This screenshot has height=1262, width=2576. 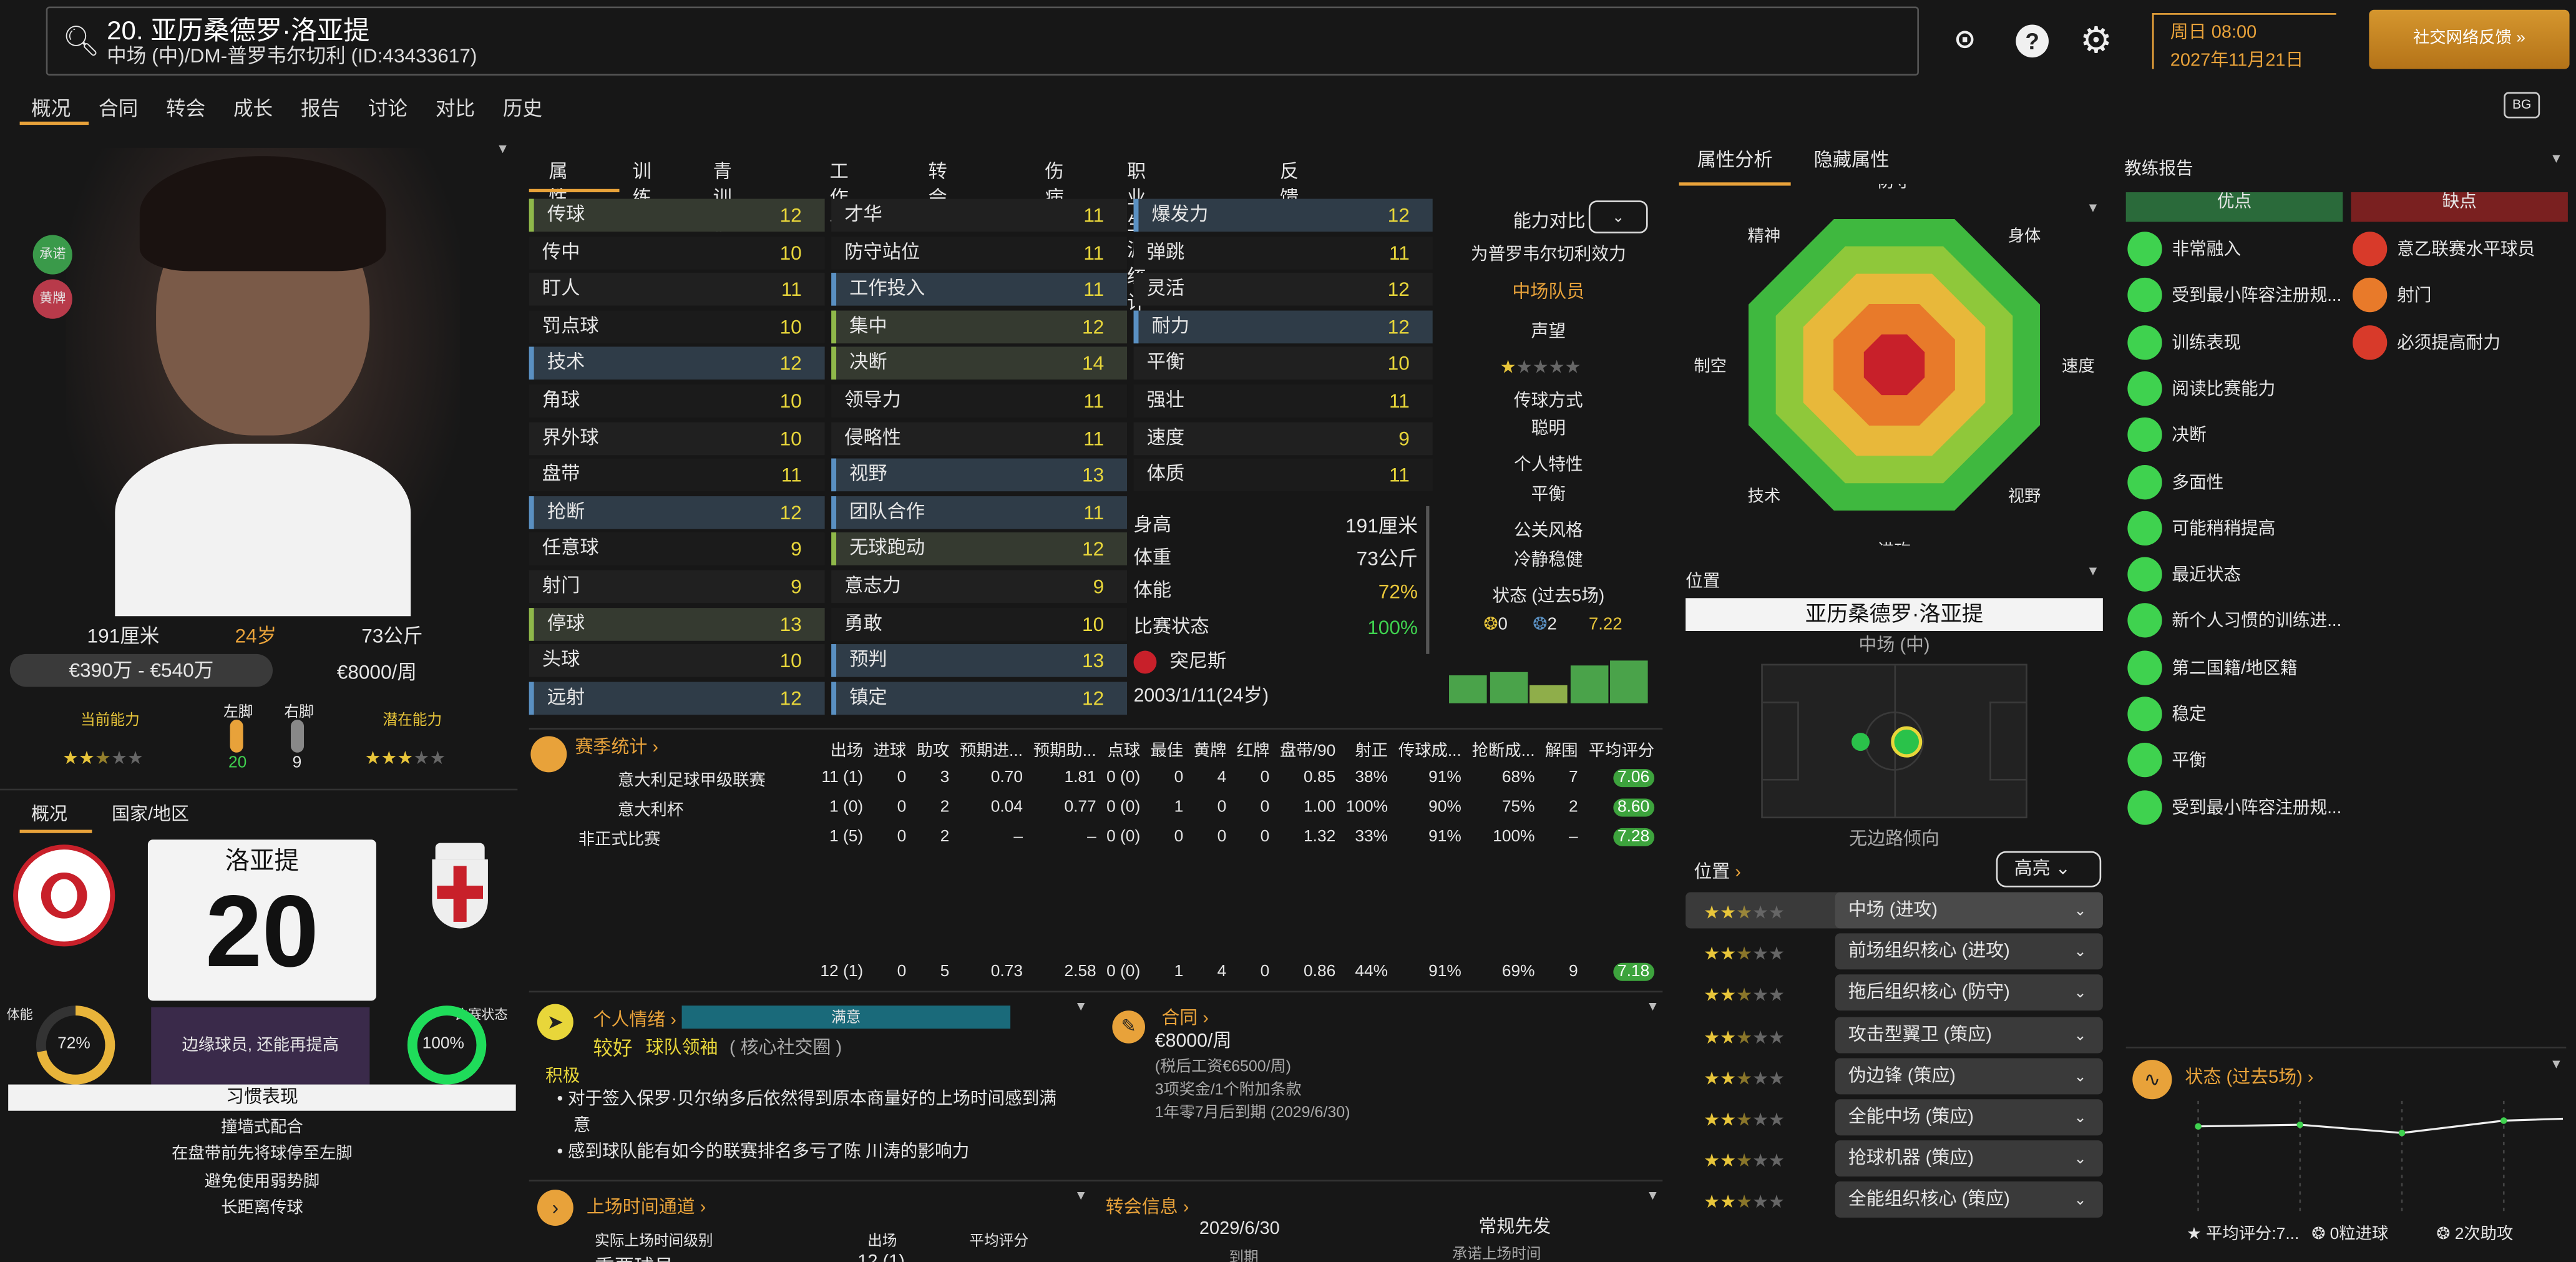 I want to click on pro-item: 非常融入, so click(x=2206, y=249).